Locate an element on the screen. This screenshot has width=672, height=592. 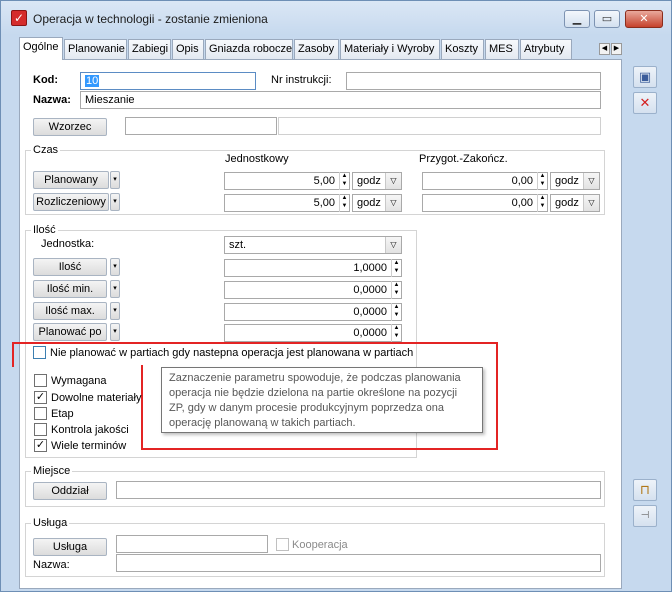
usluga-nazwa-label: Nazwa: is located at coordinates (51, 565).